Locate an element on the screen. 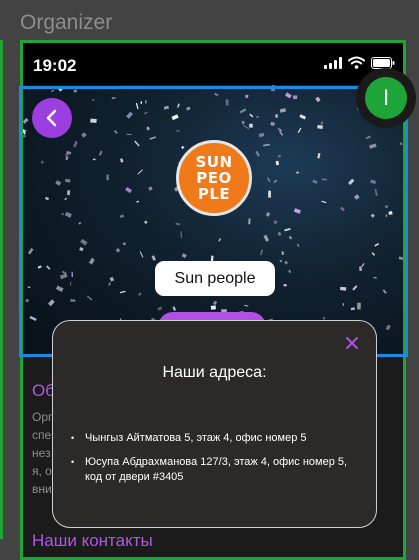 The image size is (419, 560). logo-line: PEO is located at coordinates (214, 178).